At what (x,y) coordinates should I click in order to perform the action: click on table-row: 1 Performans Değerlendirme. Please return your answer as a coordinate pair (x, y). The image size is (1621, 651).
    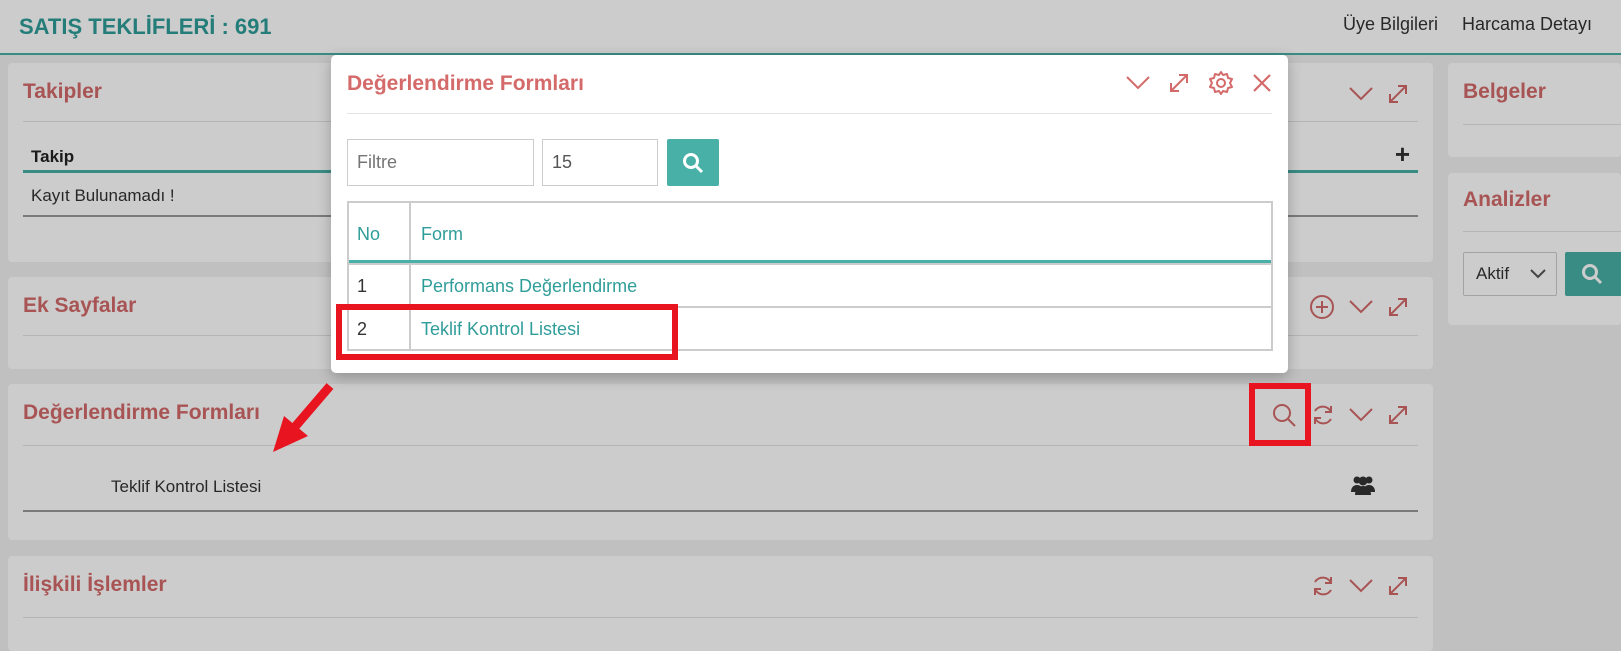
    Looking at the image, I should click on (810, 284).